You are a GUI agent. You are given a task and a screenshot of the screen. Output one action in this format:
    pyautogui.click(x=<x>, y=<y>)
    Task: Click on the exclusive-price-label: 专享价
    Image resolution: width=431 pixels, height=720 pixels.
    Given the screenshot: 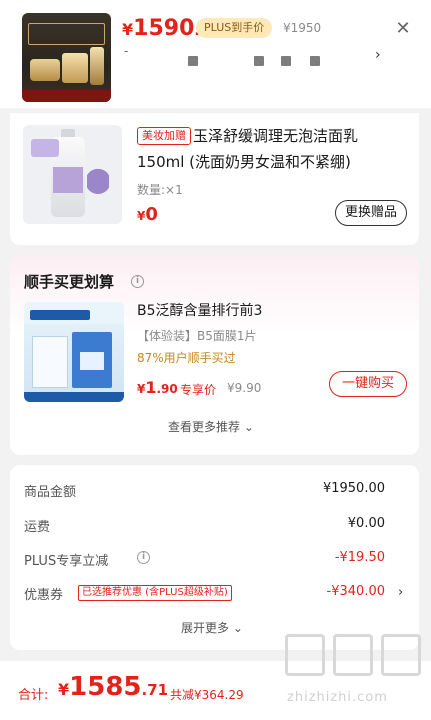 What is the action you would take?
    pyautogui.click(x=198, y=390)
    